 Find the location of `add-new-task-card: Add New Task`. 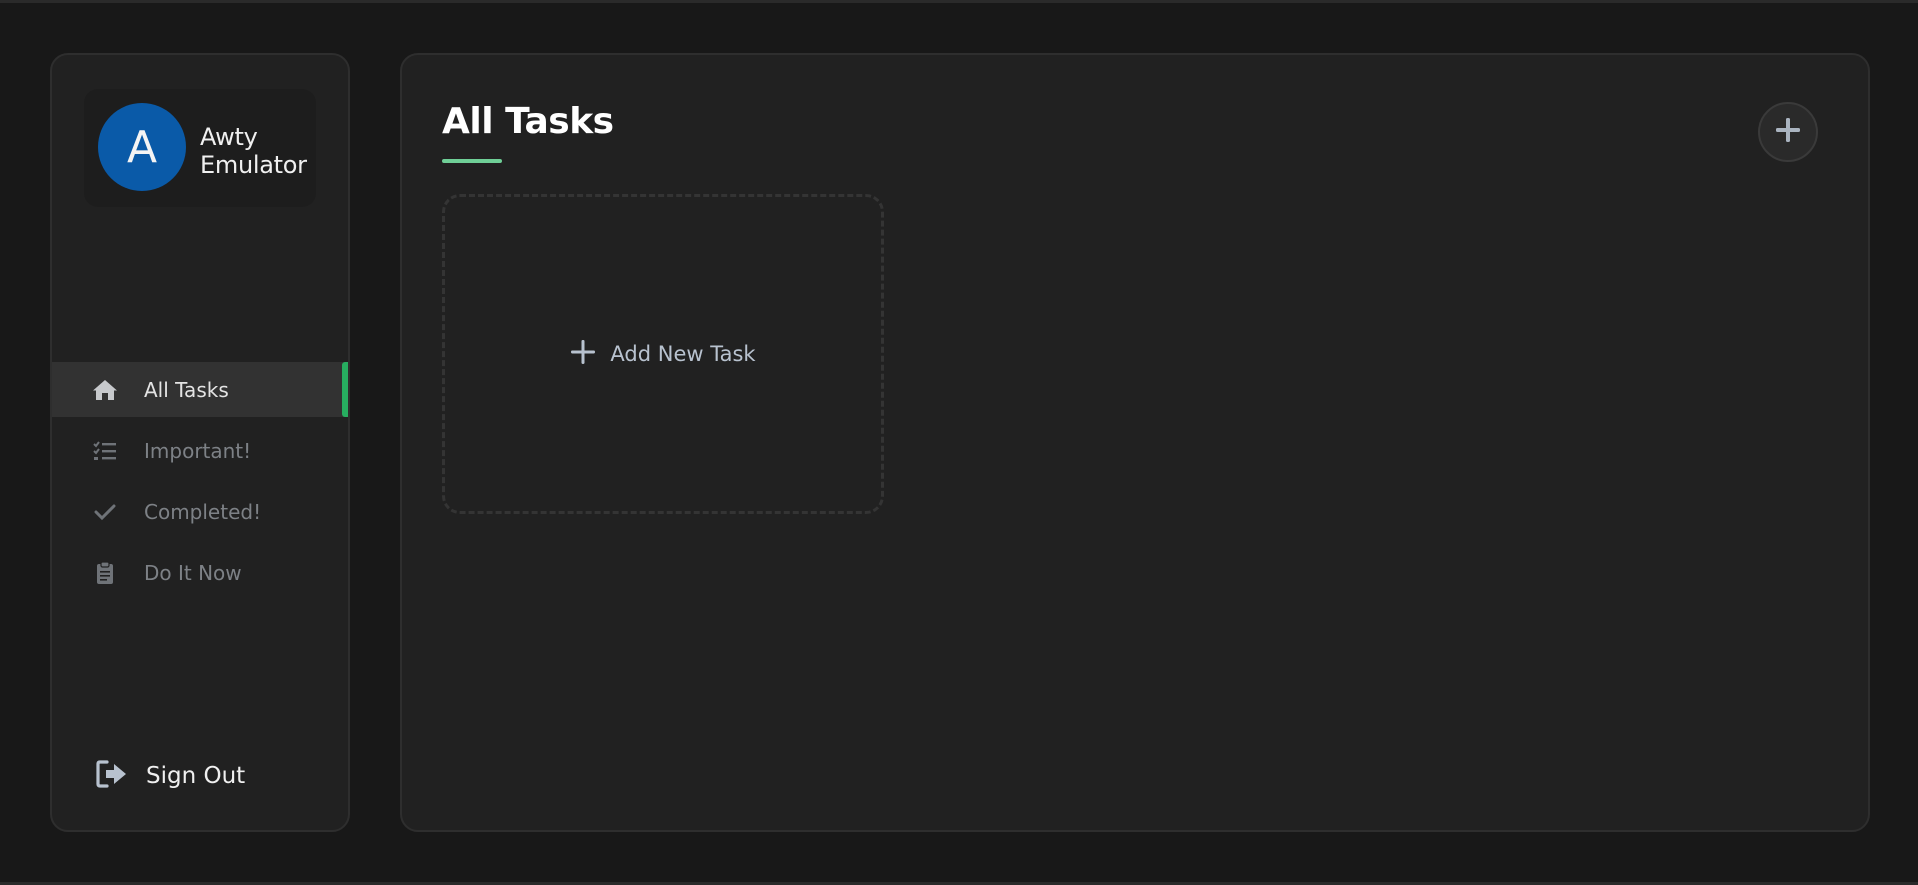

add-new-task-card: Add New Task is located at coordinates (663, 354).